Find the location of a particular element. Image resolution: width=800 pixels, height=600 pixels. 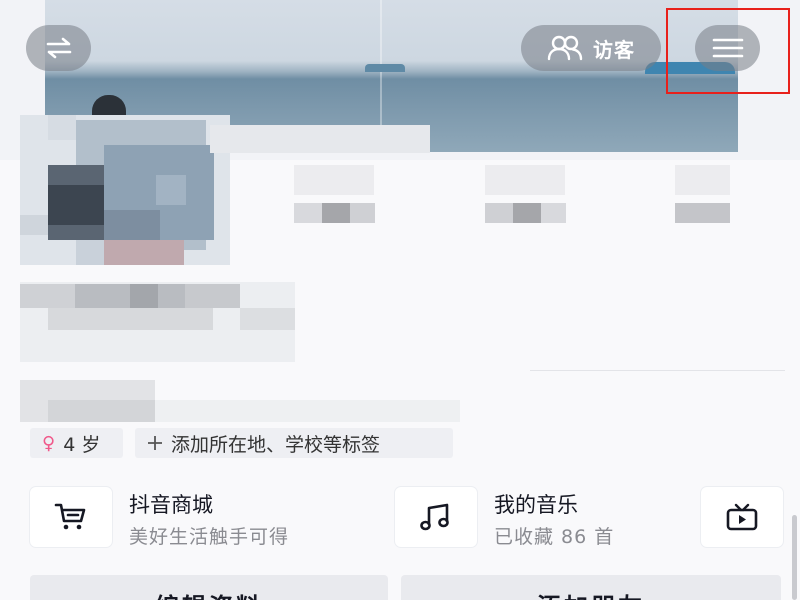

tv-card-icon is located at coordinates (742, 517).